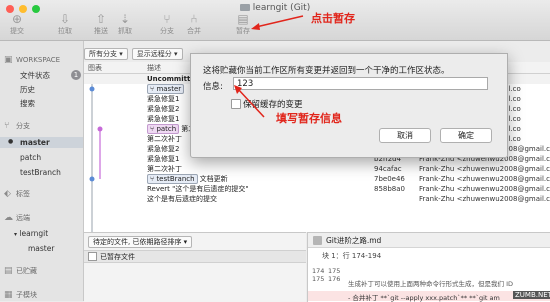 Image resolution: width=550 pixels, height=302 pixels. What do you see at coordinates (11, 141) in the screenshot?
I see `current-branch-icon: ●` at bounding box center [11, 141].